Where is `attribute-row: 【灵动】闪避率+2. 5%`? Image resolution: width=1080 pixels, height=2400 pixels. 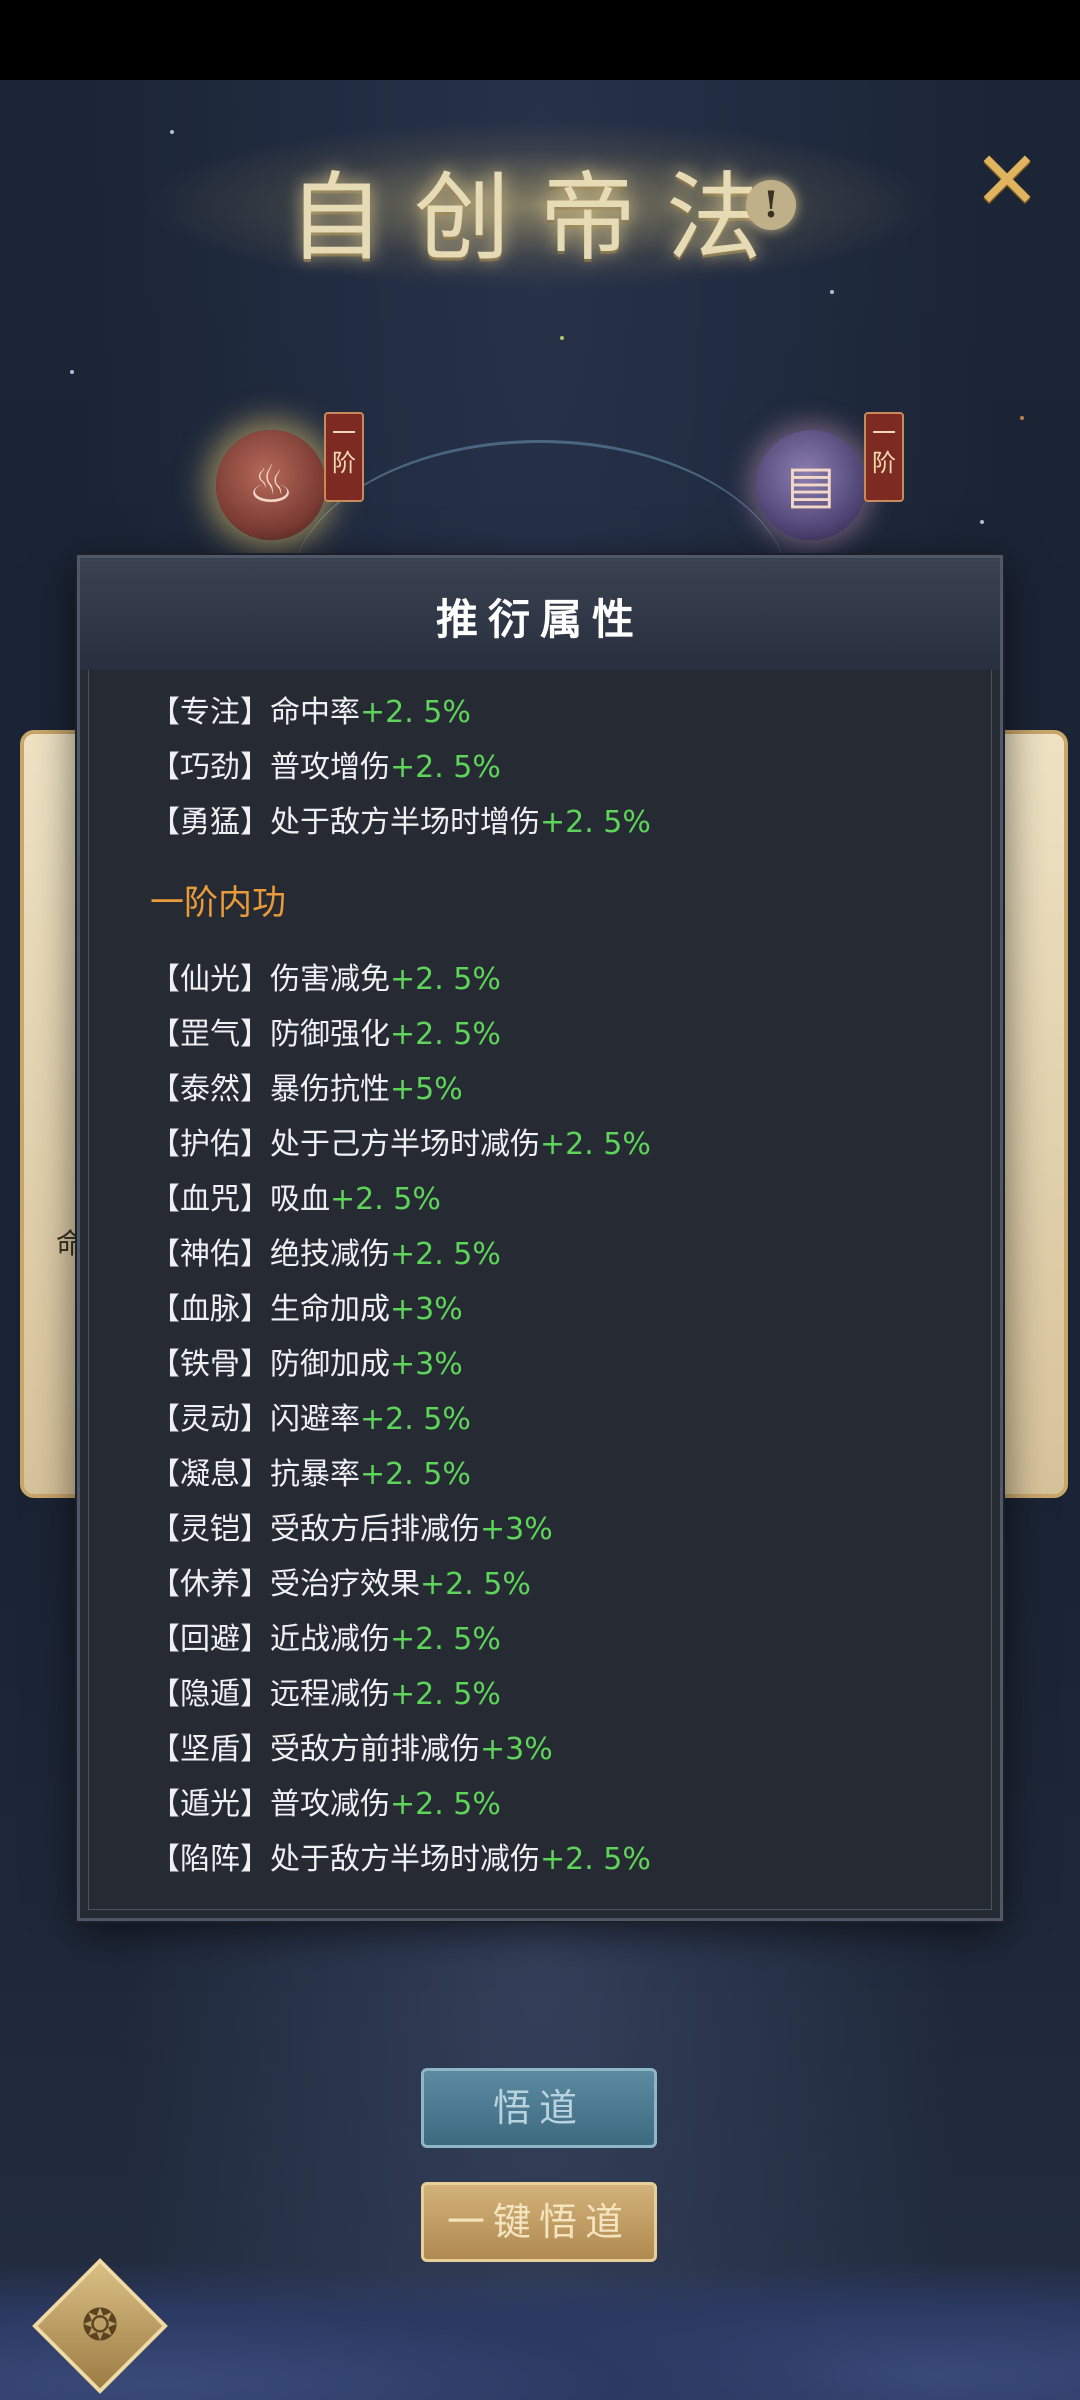
attribute-row: 【灵动】闪避率+2. 5% is located at coordinates (540, 1419).